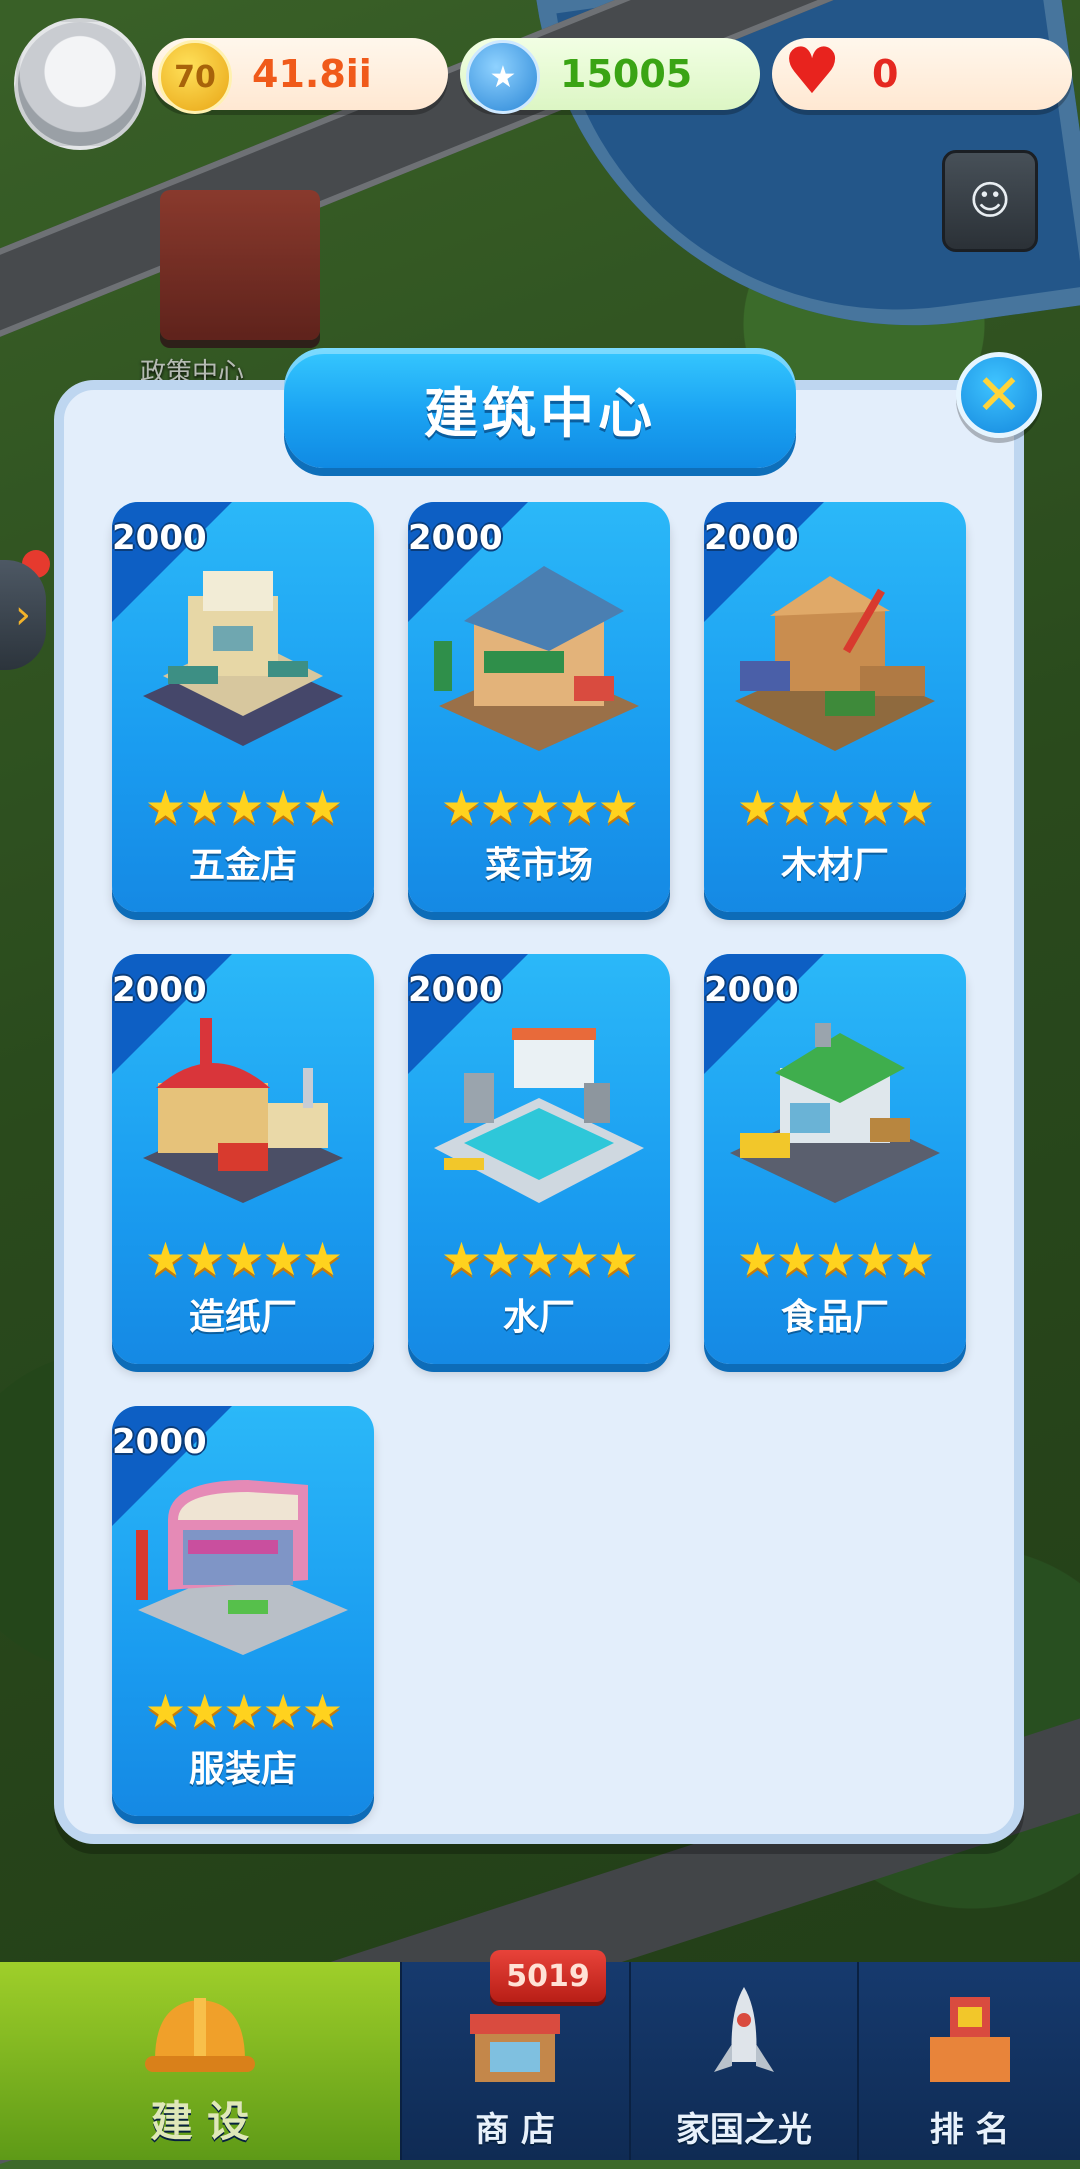 The image size is (1080, 2169). Describe the element at coordinates (515, 2130) in the screenshot. I see `nav-shop-label: 商 店` at that location.